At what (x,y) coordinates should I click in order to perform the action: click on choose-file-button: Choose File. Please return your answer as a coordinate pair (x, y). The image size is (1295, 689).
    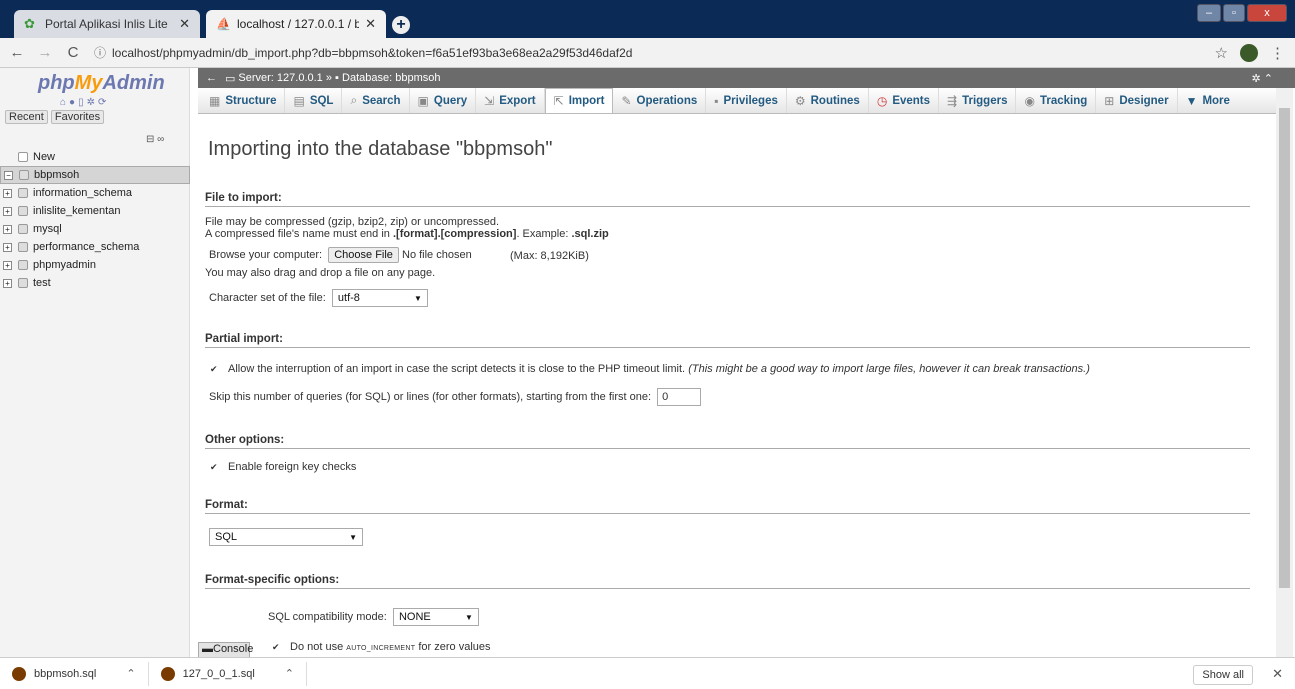
    Looking at the image, I should click on (363, 255).